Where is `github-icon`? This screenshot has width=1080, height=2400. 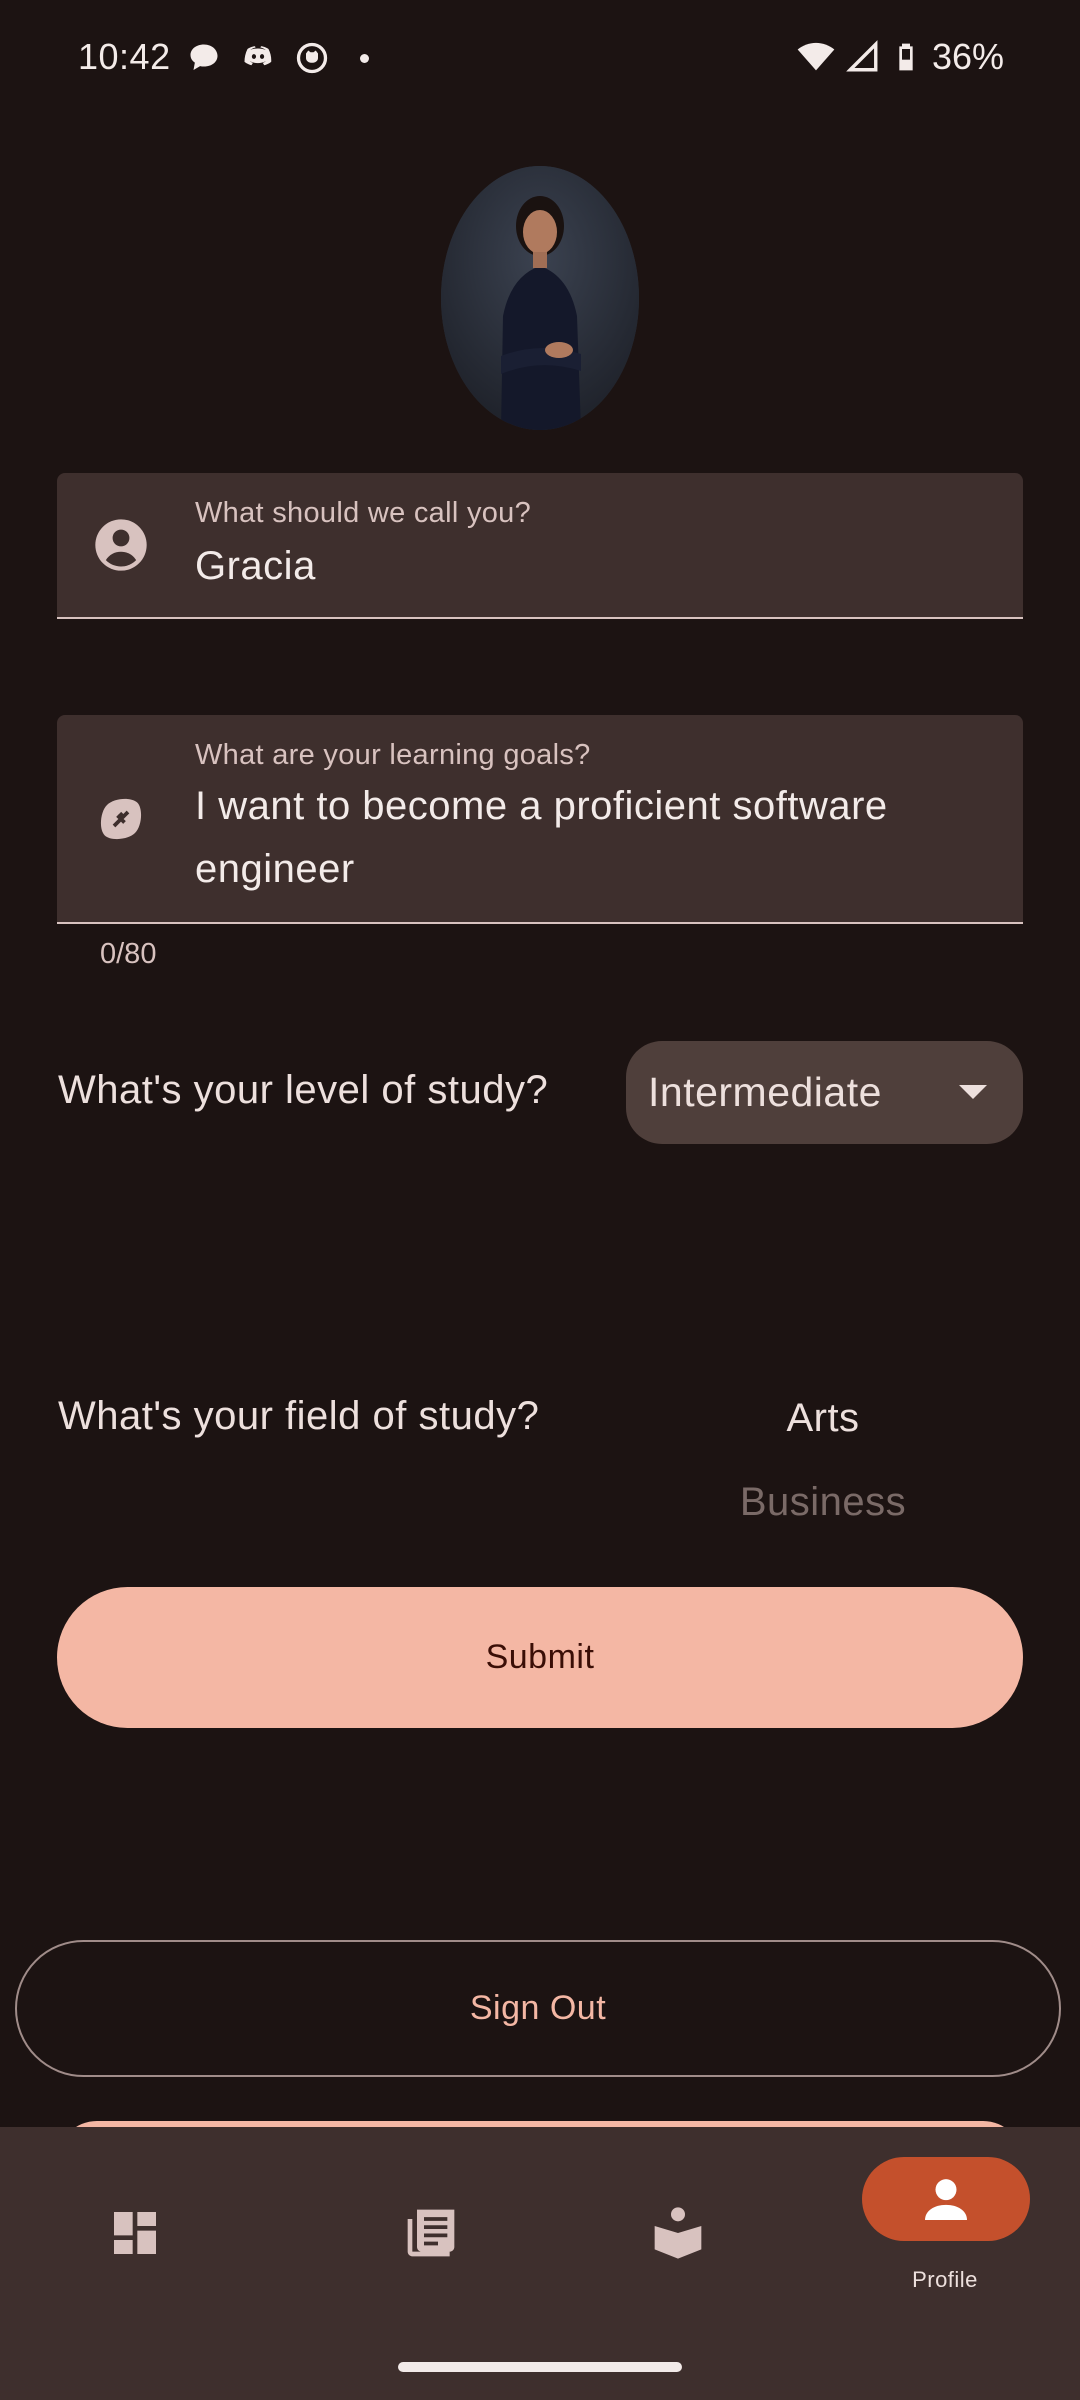
github-icon is located at coordinates (312, 58).